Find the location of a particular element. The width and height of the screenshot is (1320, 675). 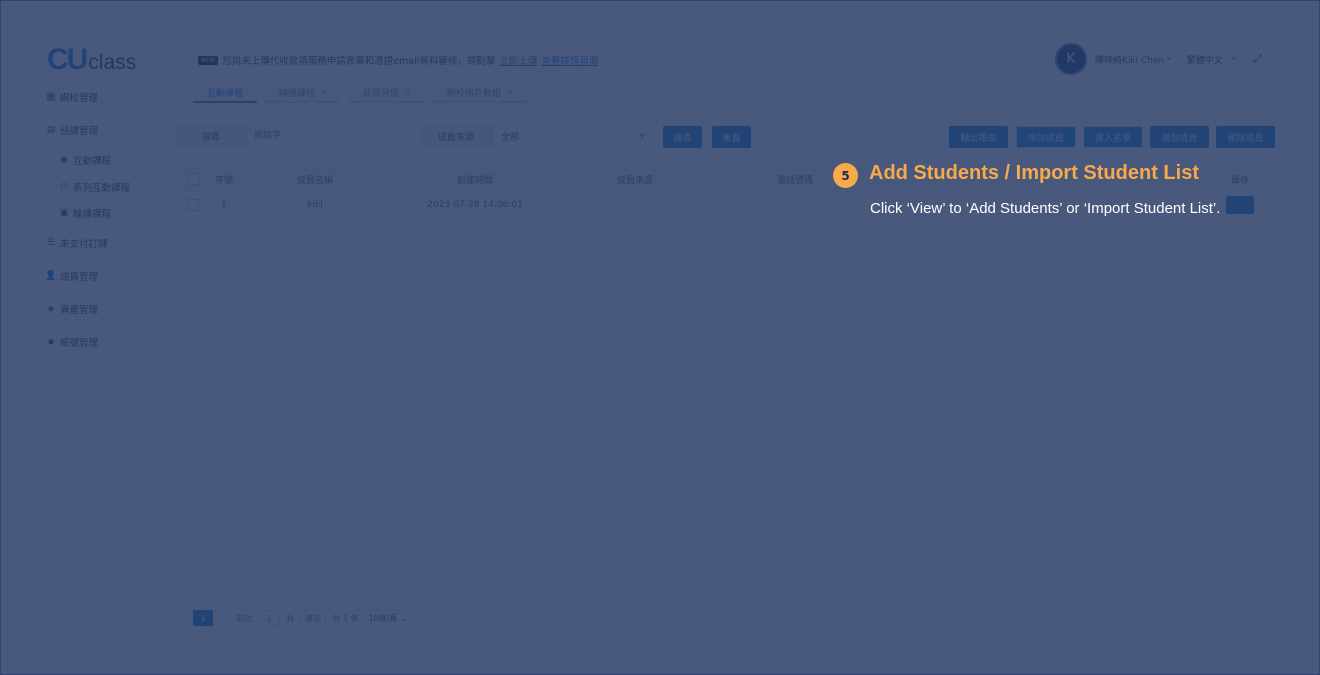

sidebar-item-series-course: ⚇ 系列互動課程 is located at coordinates (94, 187).